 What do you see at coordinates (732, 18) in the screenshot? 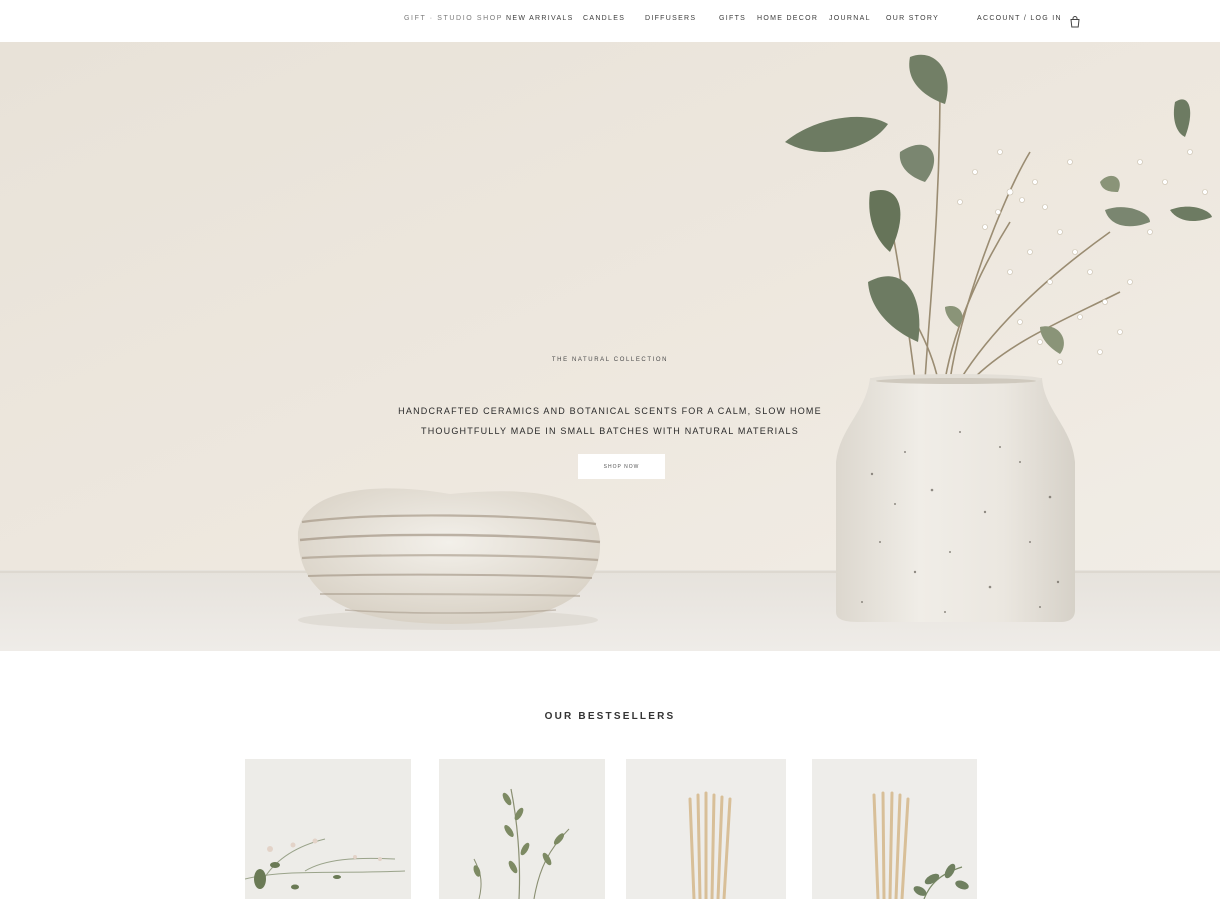
I see `nav-item-gifts: GIFTS` at bounding box center [732, 18].